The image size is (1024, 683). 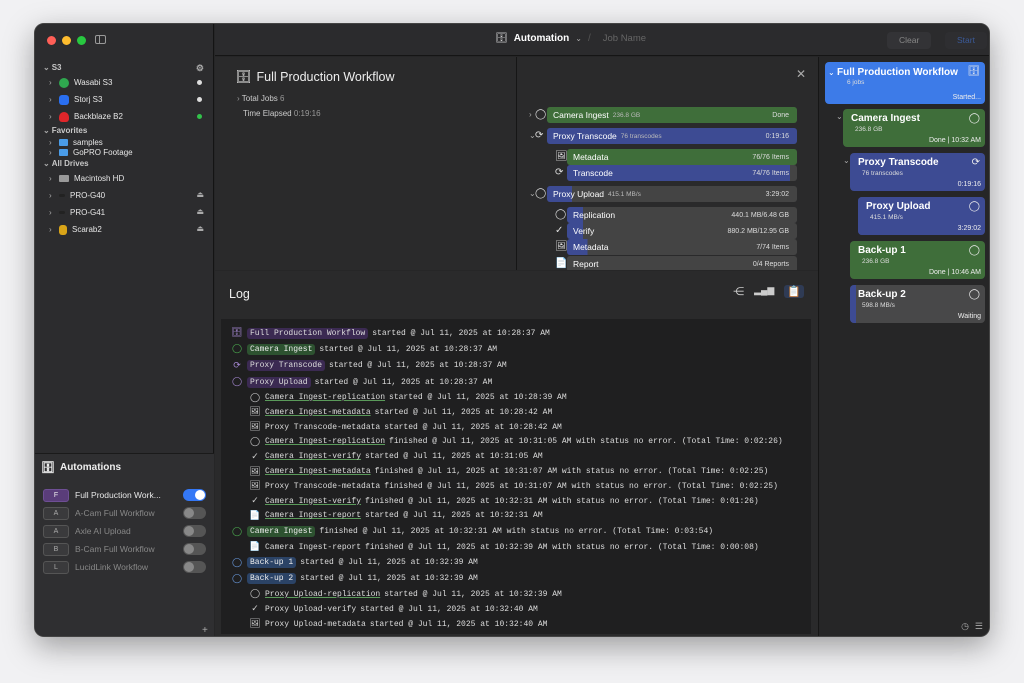 What do you see at coordinates (255, 624) in the screenshot?
I see `log-icon: 🖼` at bounding box center [255, 624].